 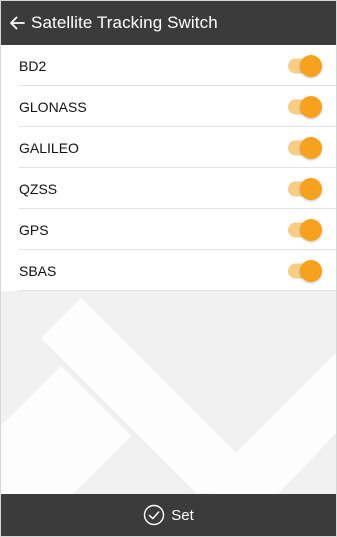 I want to click on page-title: Satellite Tracking Switch, so click(x=124, y=22).